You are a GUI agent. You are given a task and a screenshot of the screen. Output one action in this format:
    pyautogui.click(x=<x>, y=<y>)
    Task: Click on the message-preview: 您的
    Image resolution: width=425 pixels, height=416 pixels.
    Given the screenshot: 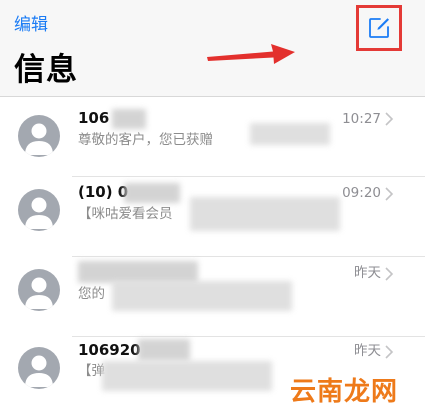 What is the action you would take?
    pyautogui.click(x=91, y=294)
    